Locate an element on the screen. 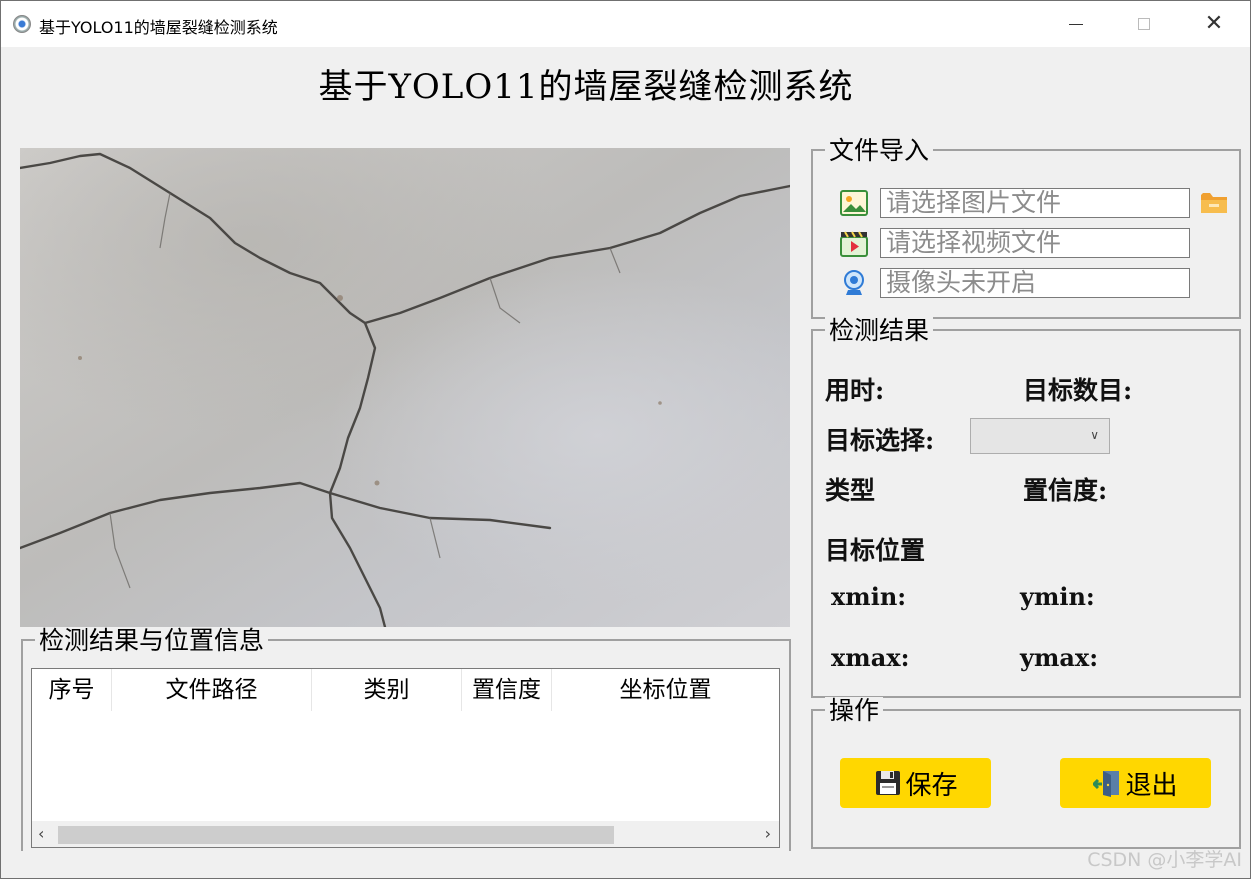 This screenshot has height=879, width=1251. target-select-label: 目标选择: is located at coordinates (880, 440).